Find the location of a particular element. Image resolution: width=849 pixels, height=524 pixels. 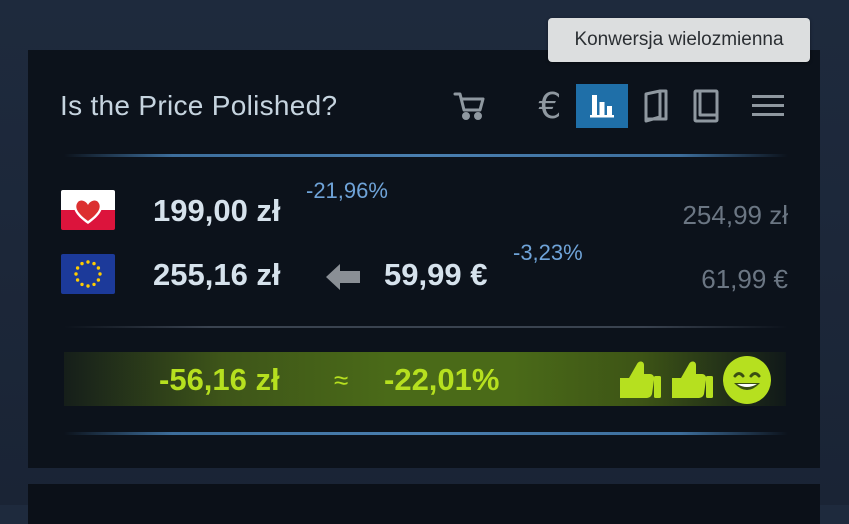

smile-icon is located at coordinates (747, 382).